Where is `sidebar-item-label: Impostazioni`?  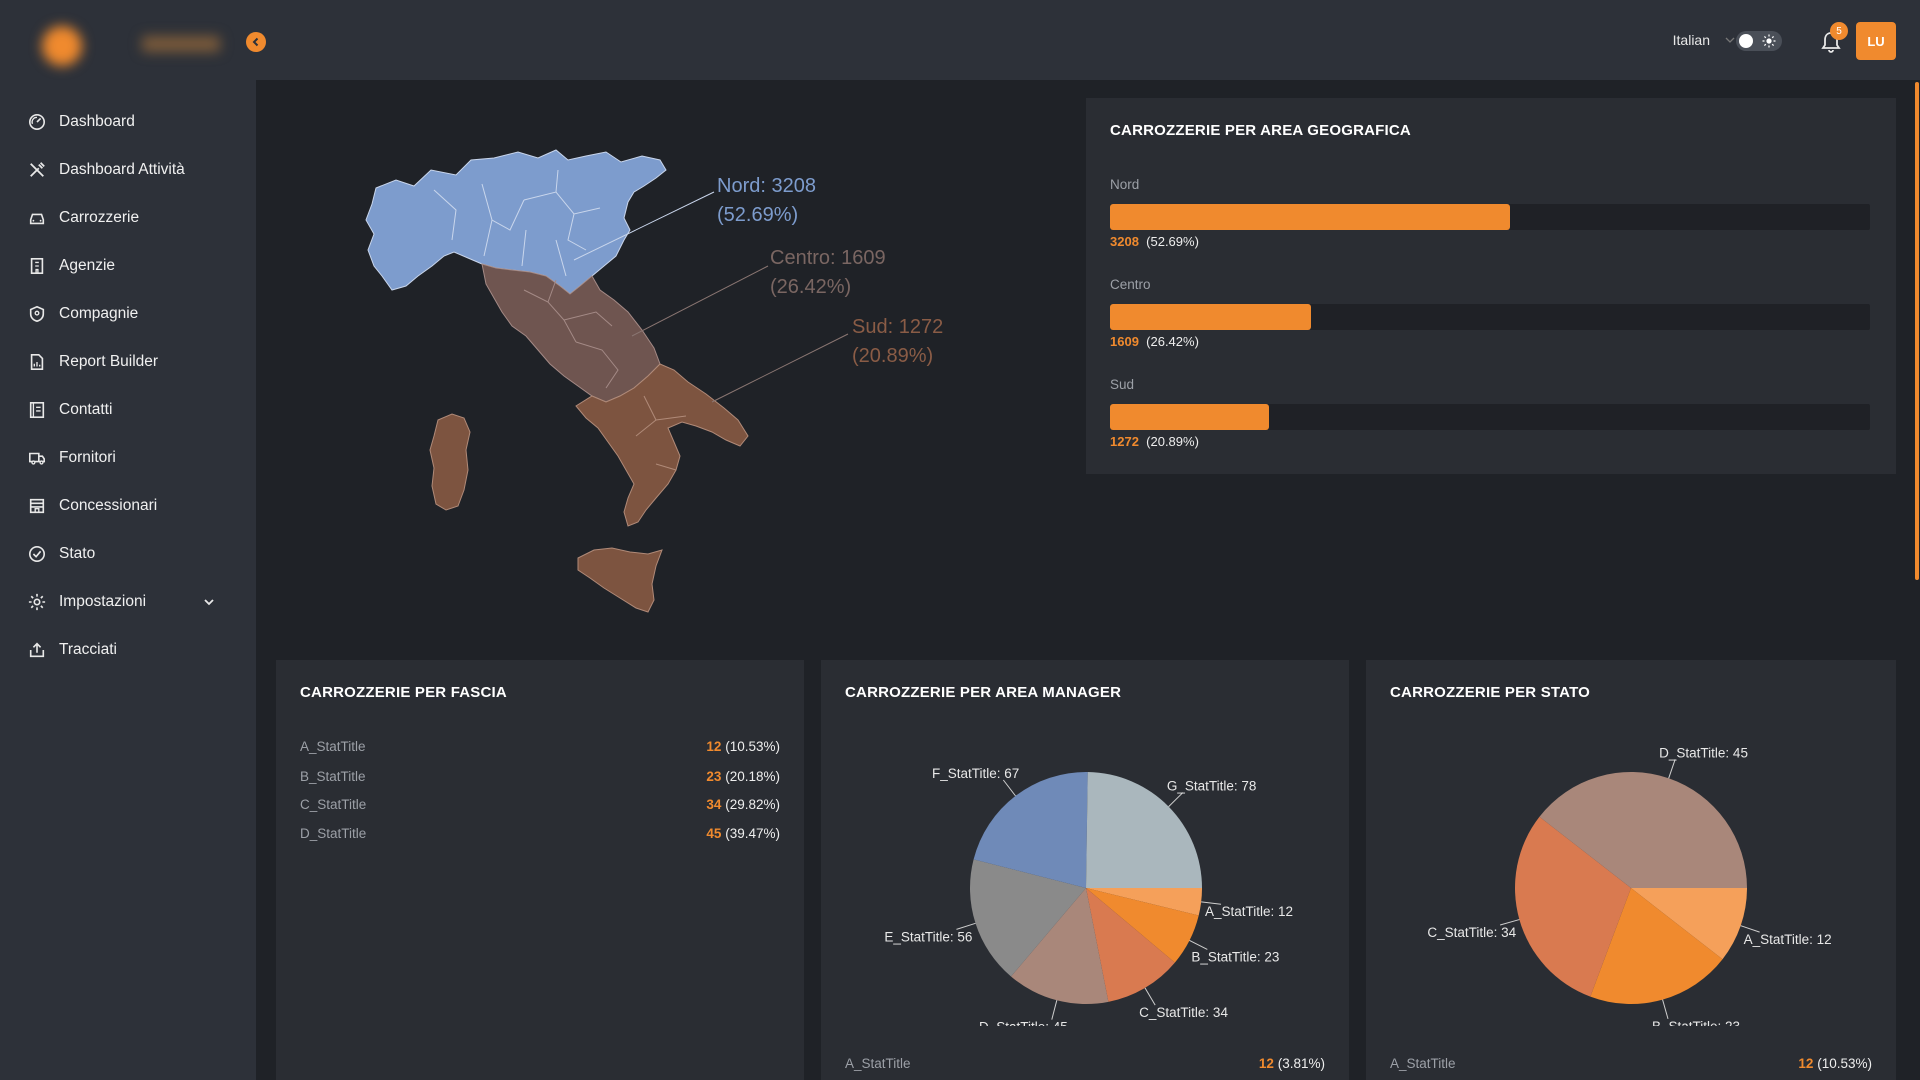
sidebar-item-label: Impostazioni is located at coordinates (103, 601).